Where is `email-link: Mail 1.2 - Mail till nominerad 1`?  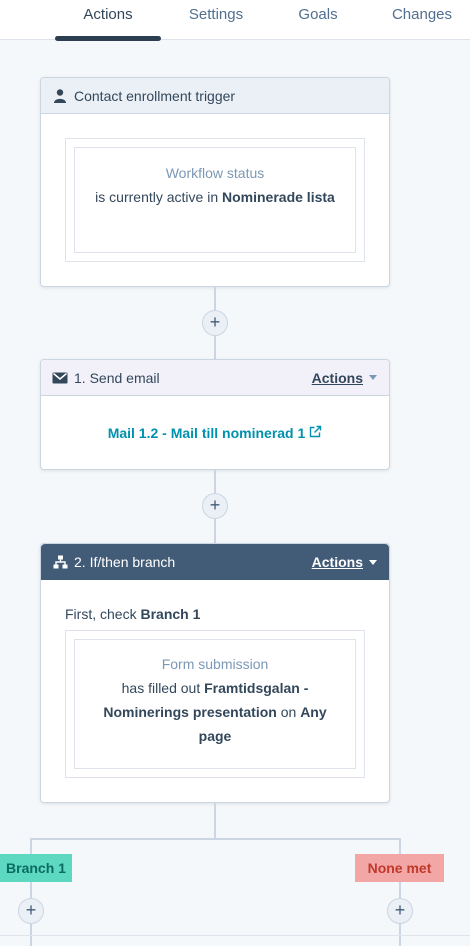 email-link: Mail 1.2 - Mail till nominerad 1 is located at coordinates (215, 433).